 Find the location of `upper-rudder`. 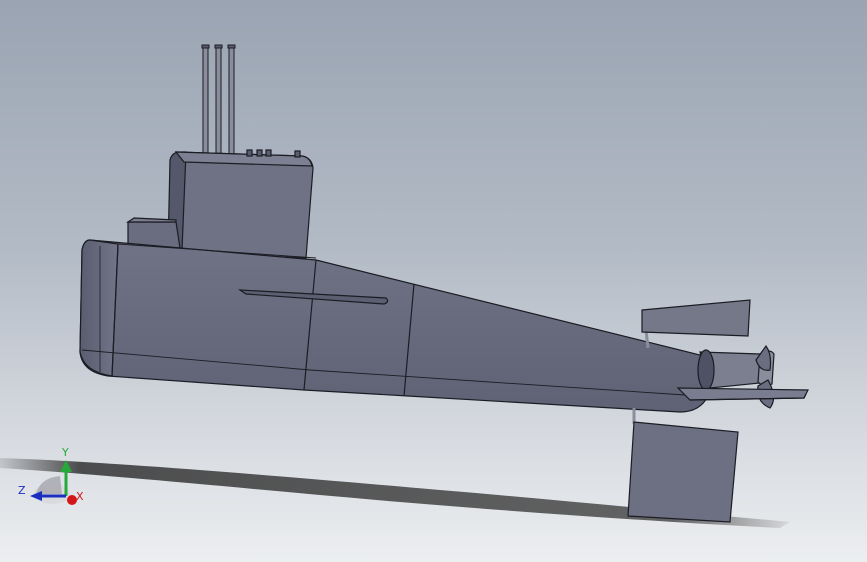

upper-rudder is located at coordinates (696, 324).